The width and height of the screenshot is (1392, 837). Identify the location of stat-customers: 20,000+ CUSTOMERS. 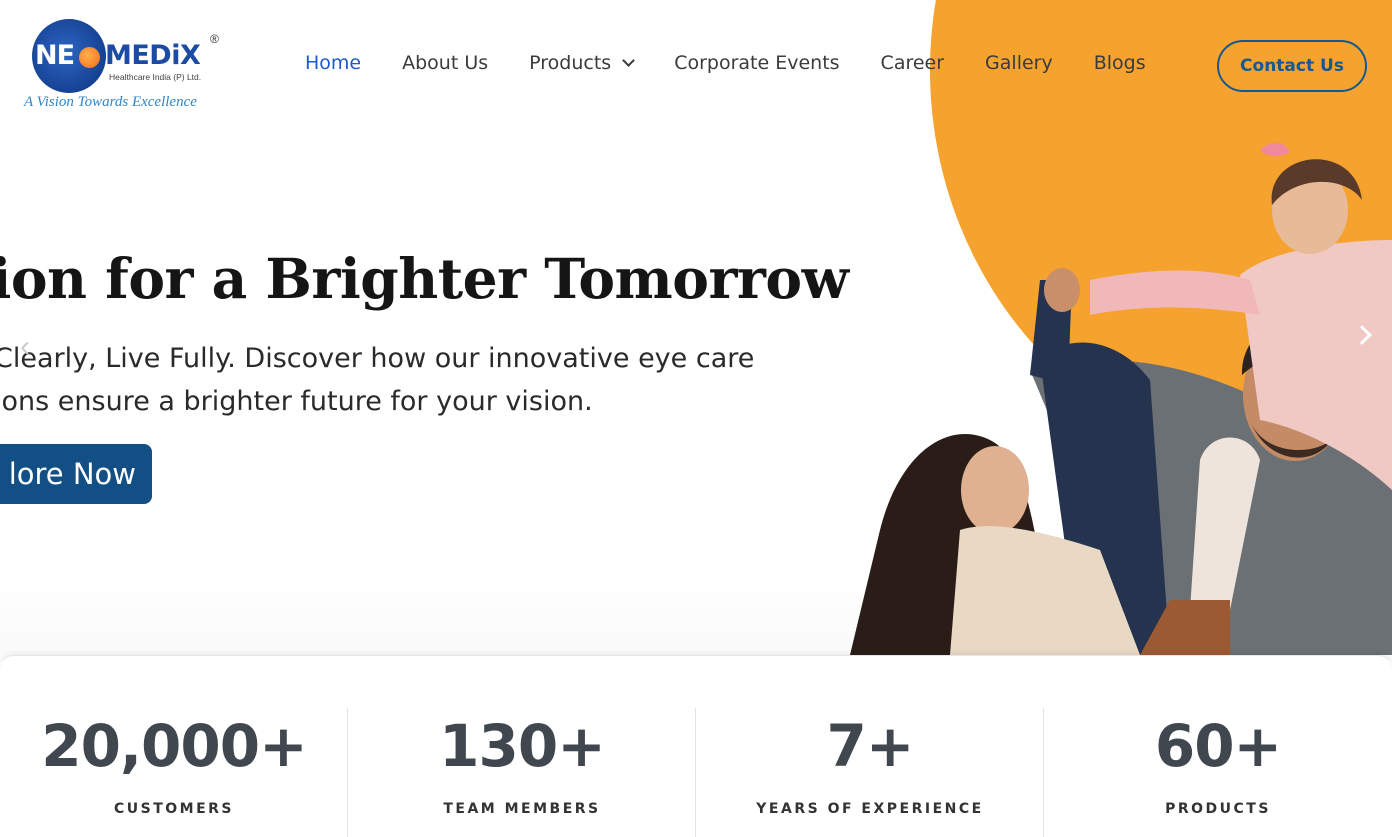
(174, 746).